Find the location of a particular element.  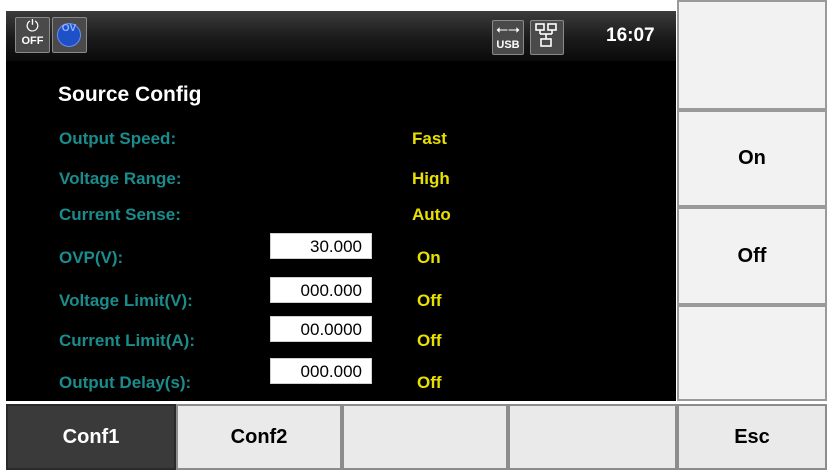

ov-indicator: OV is located at coordinates (69, 35).